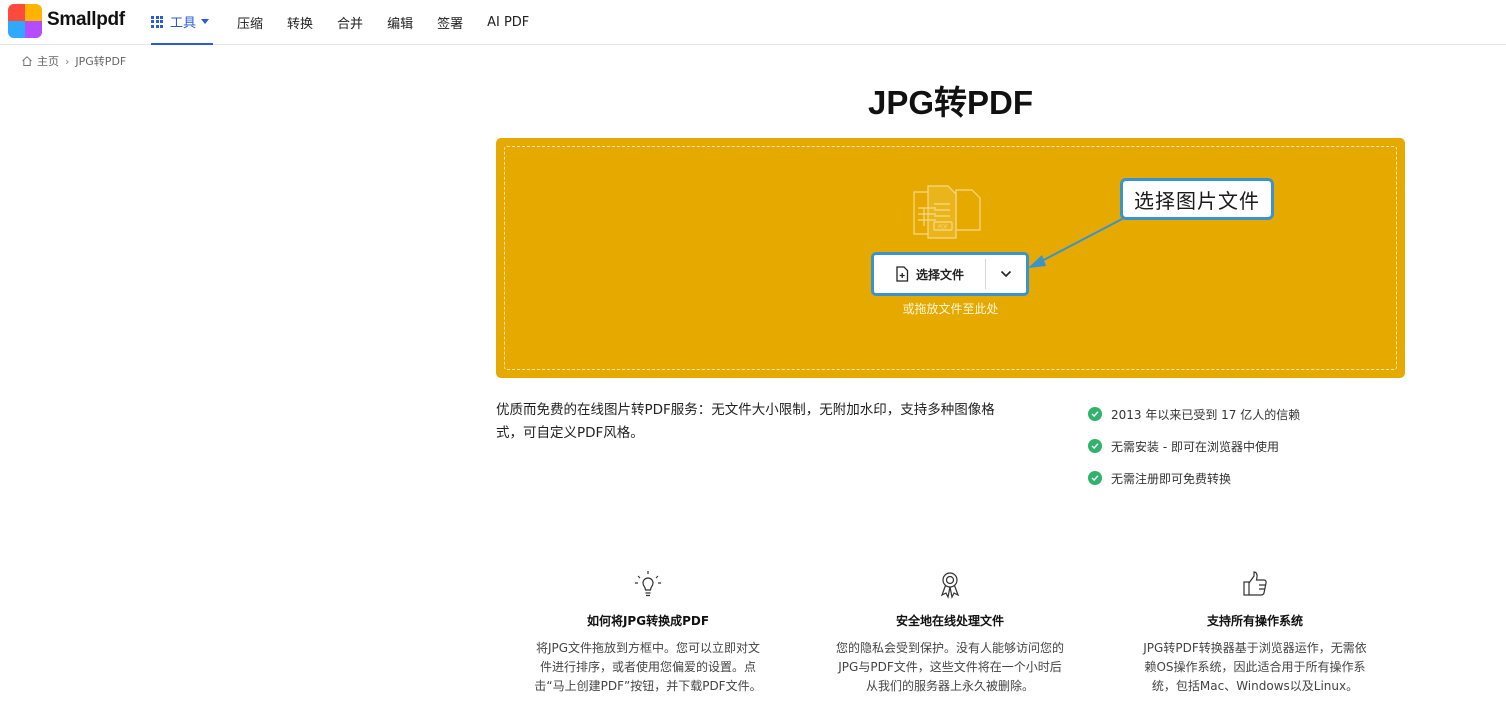 This screenshot has width=1506, height=724. I want to click on annotation-callout: 选择图片文件, so click(1197, 199).